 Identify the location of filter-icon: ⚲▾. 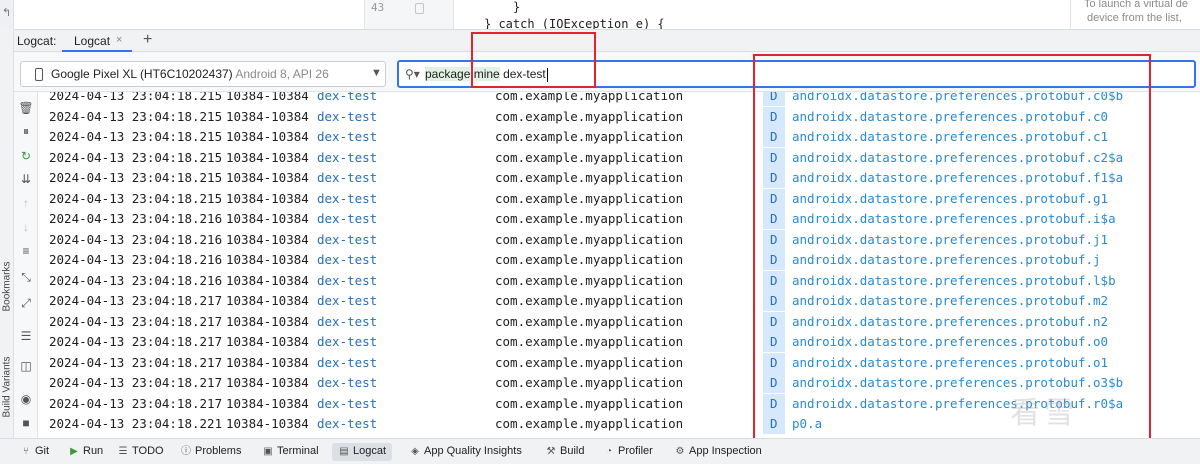
(412, 74).